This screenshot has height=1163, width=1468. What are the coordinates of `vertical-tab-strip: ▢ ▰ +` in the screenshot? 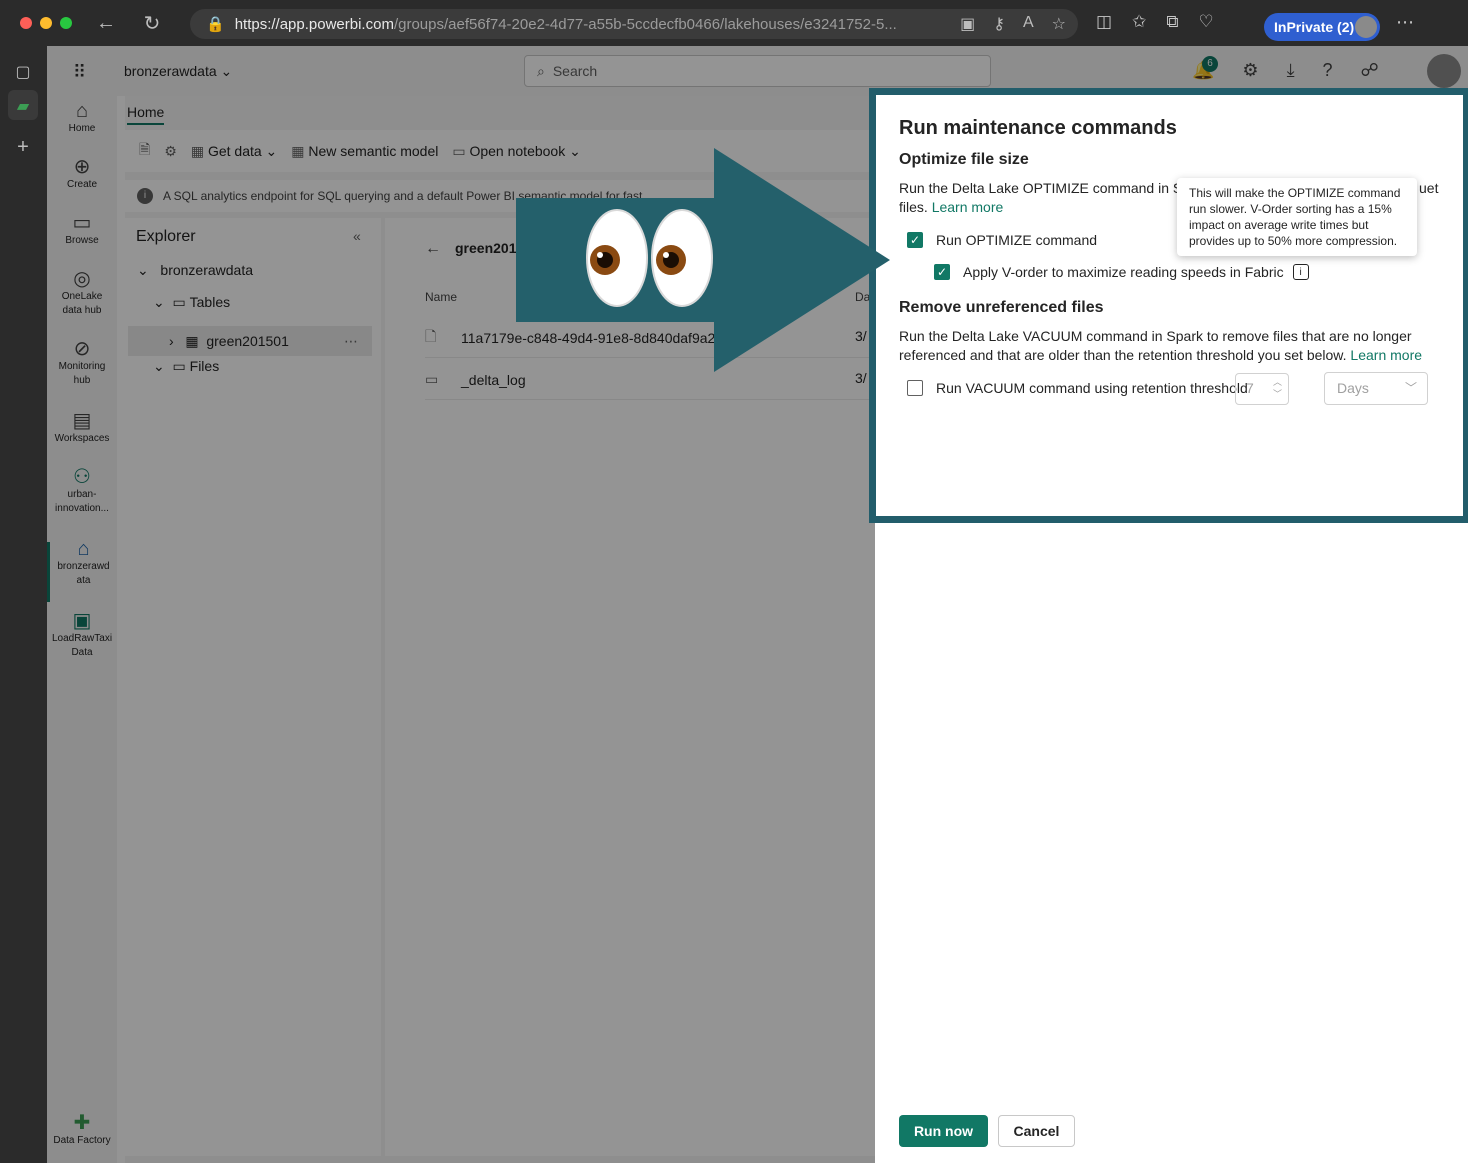 It's located at (23, 604).